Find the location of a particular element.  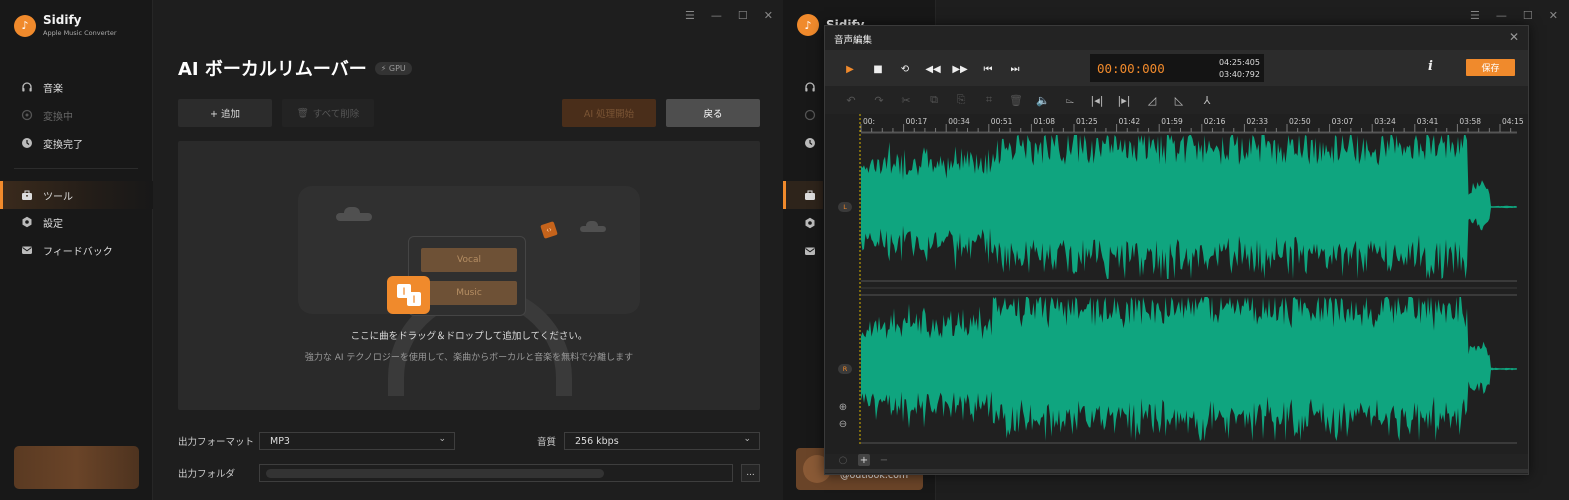

gear-icon is located at coordinates (810, 223).